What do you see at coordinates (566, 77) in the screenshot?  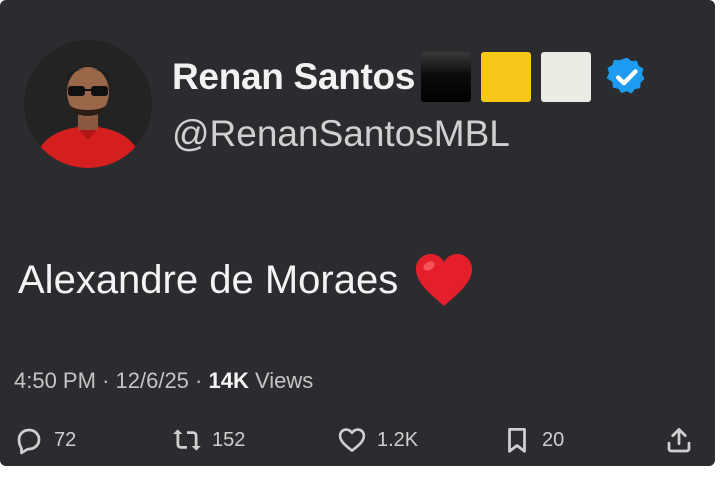 I see `white-square-emoji` at bounding box center [566, 77].